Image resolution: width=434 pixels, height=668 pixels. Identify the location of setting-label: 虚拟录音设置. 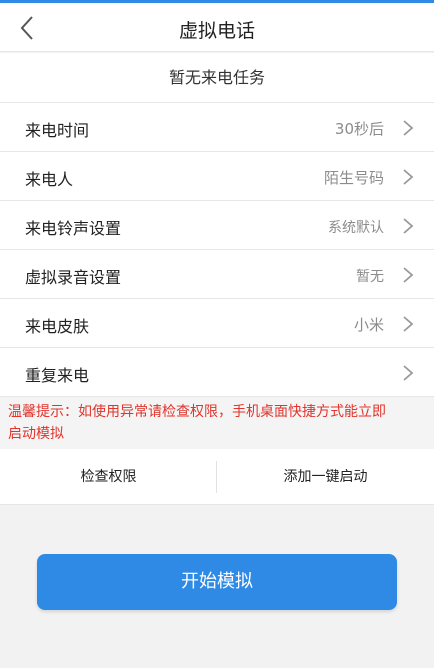
(73, 277).